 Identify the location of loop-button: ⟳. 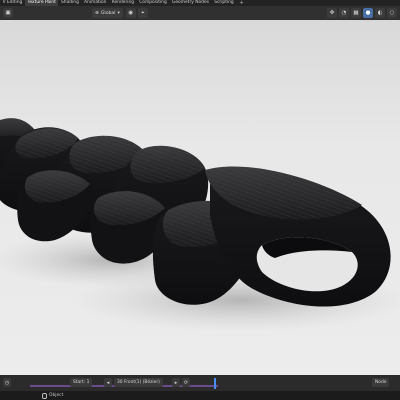
(186, 382).